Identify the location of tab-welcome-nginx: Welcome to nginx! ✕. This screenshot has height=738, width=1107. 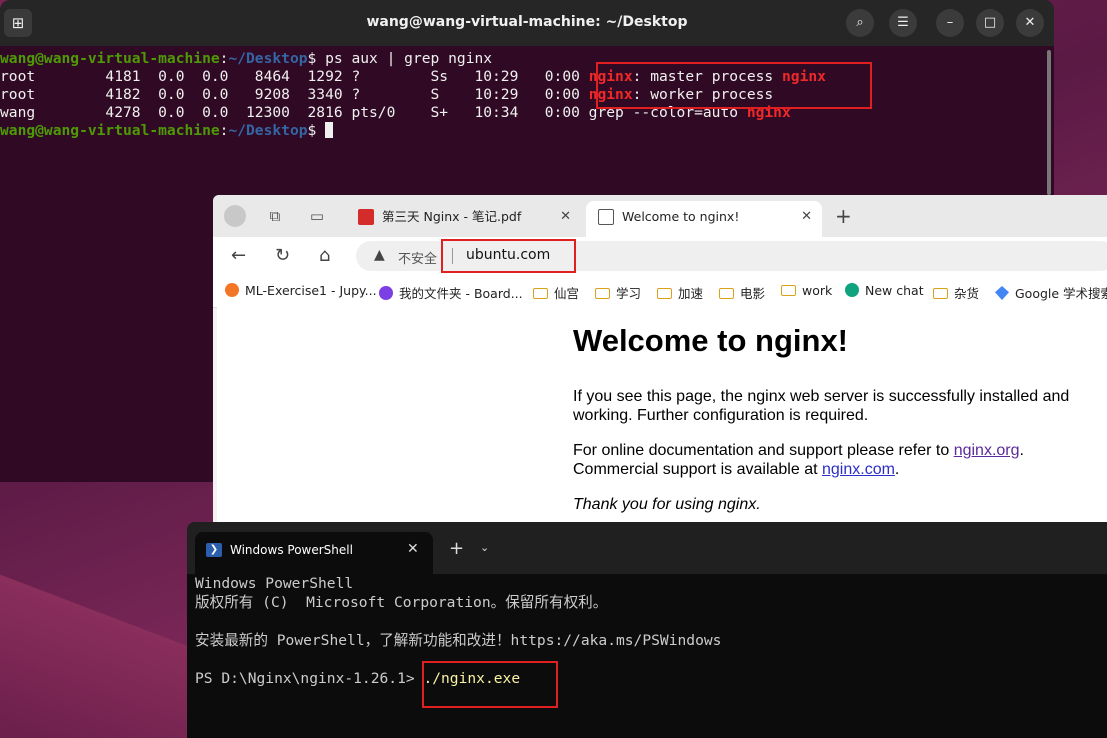
(704, 219).